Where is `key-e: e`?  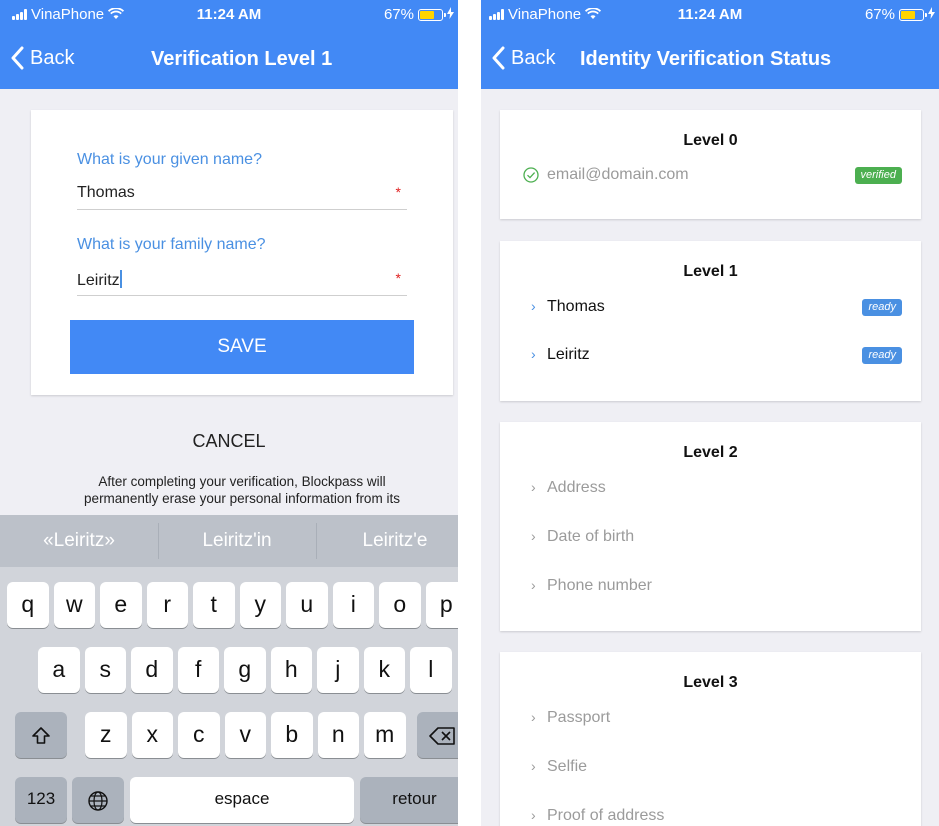
key-e: e is located at coordinates (121, 605).